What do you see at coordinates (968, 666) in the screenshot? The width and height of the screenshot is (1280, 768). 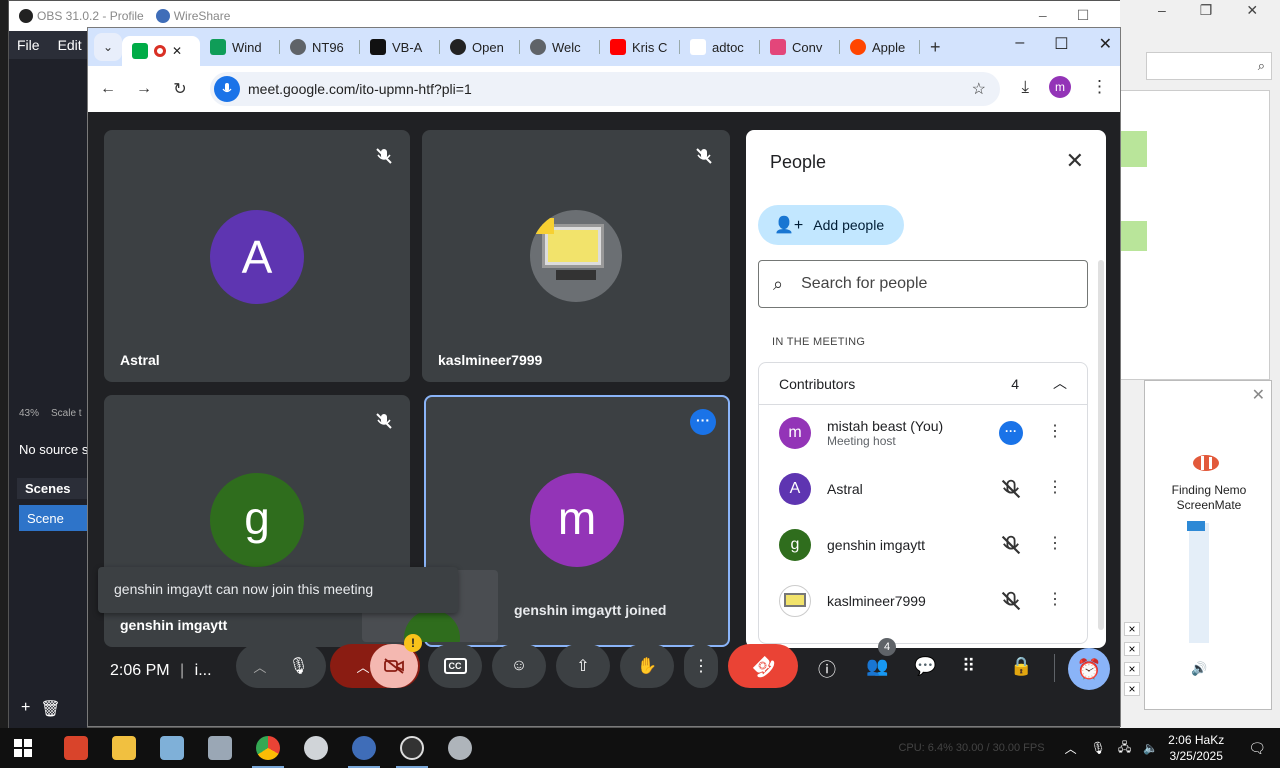 I see `activities-icon: ⠿` at bounding box center [968, 666].